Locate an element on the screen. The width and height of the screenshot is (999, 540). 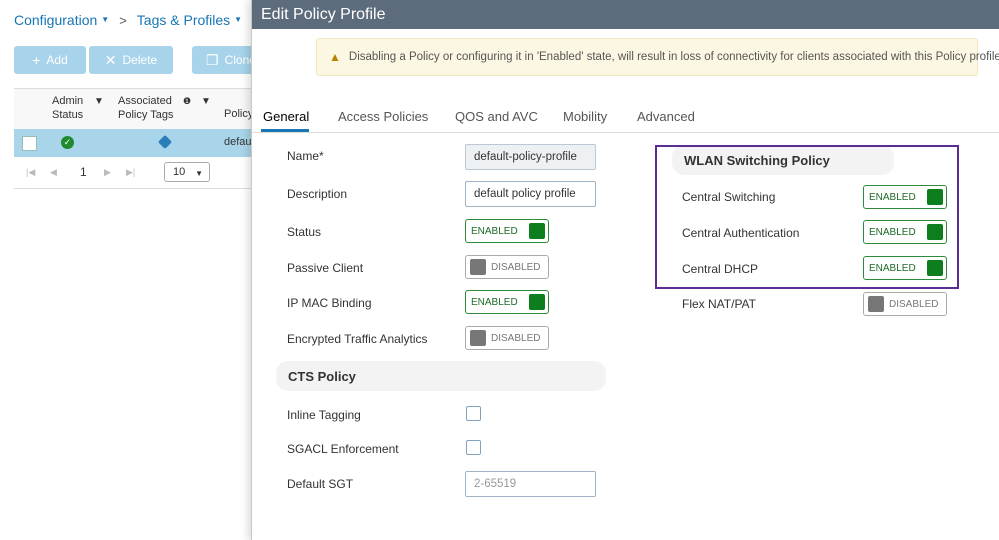
flex-nat-pat-toggle: DISABLED is located at coordinates (905, 304).